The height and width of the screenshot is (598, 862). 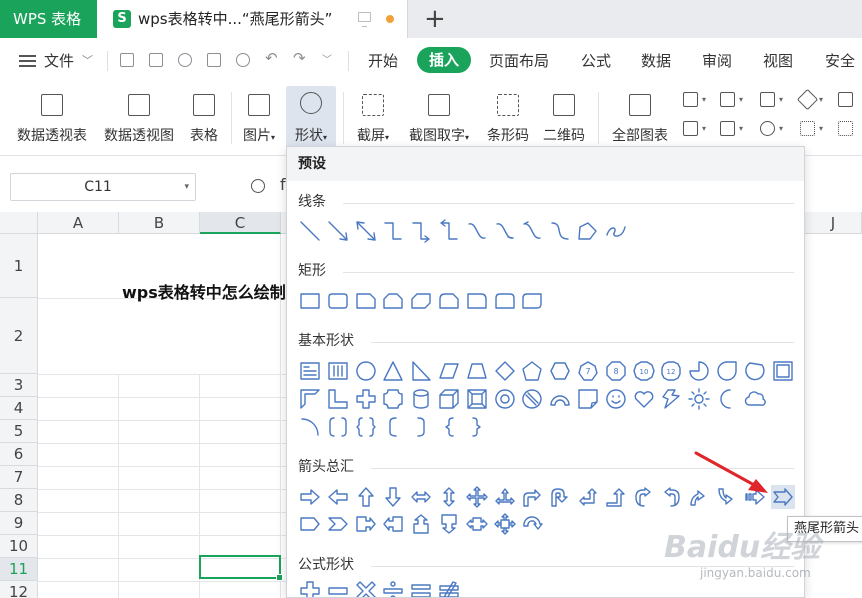 I want to click on tab-home: 开始, so click(x=383, y=60).